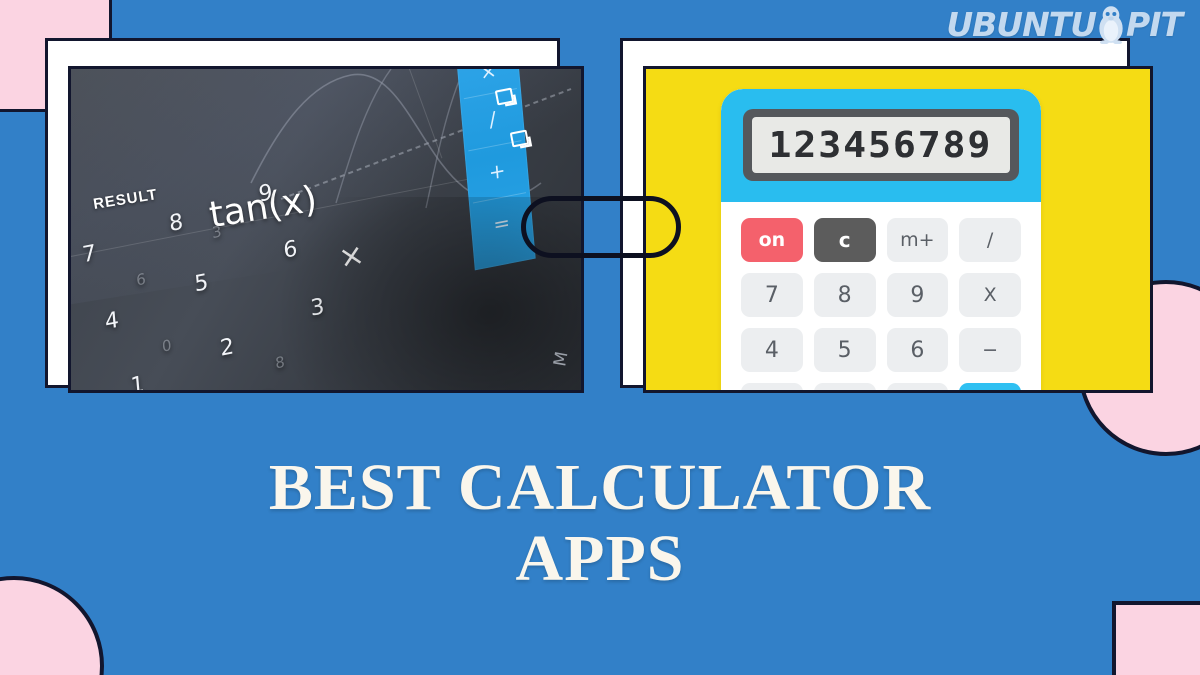  I want to click on button-3: 3, so click(917, 386).